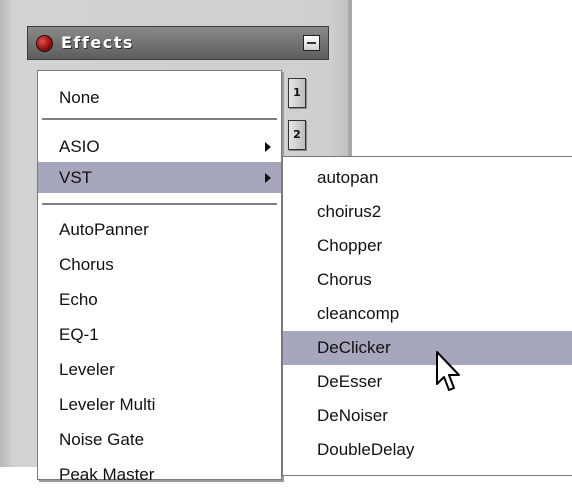 The image size is (572, 490). What do you see at coordinates (159, 334) in the screenshot?
I see `menu-item-eq1: EQ-1` at bounding box center [159, 334].